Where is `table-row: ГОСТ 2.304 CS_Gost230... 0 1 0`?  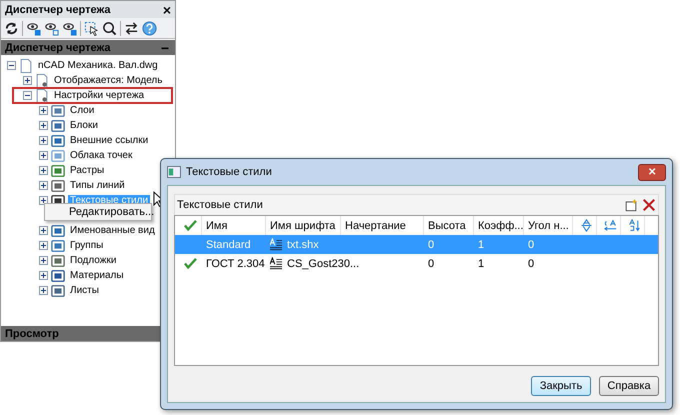
table-row: ГОСТ 2.304 CS_Gost230... 0 1 0 is located at coordinates (416, 263).